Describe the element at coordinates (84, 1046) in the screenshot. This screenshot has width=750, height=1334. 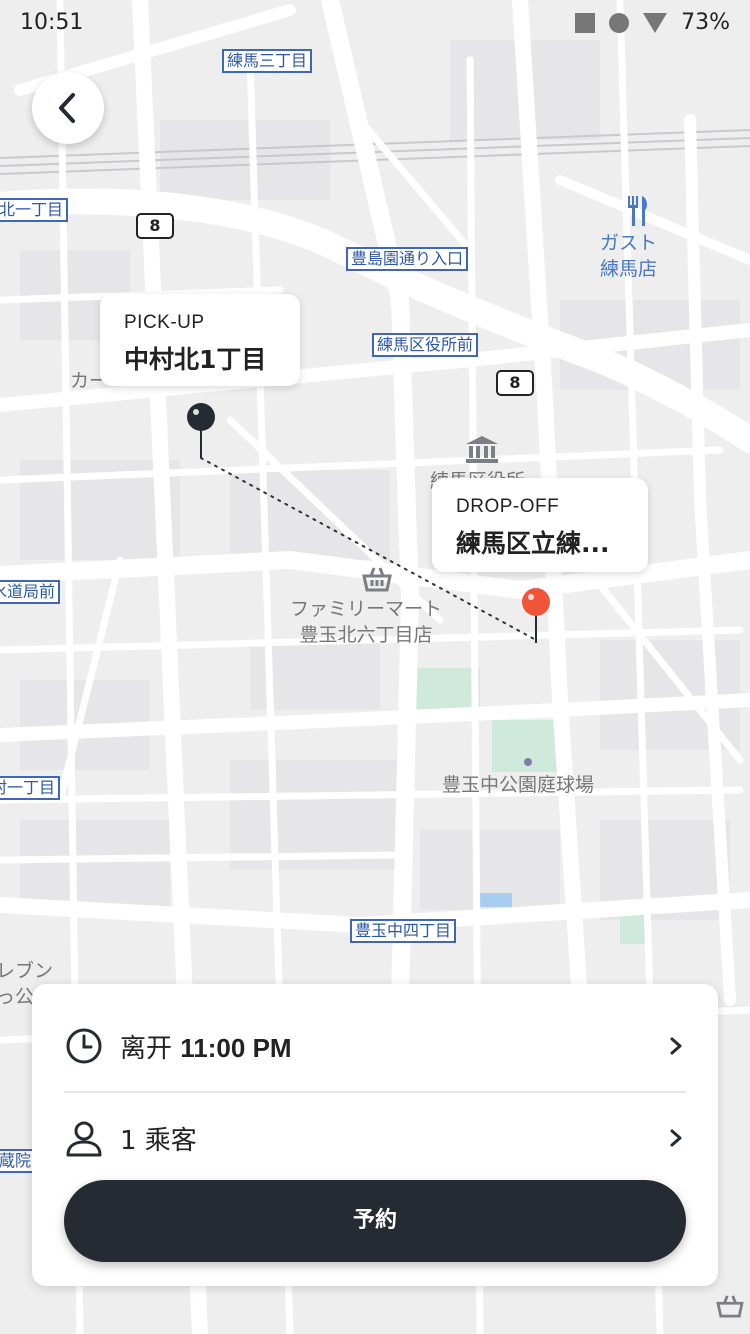
I see `clock-icon` at that location.